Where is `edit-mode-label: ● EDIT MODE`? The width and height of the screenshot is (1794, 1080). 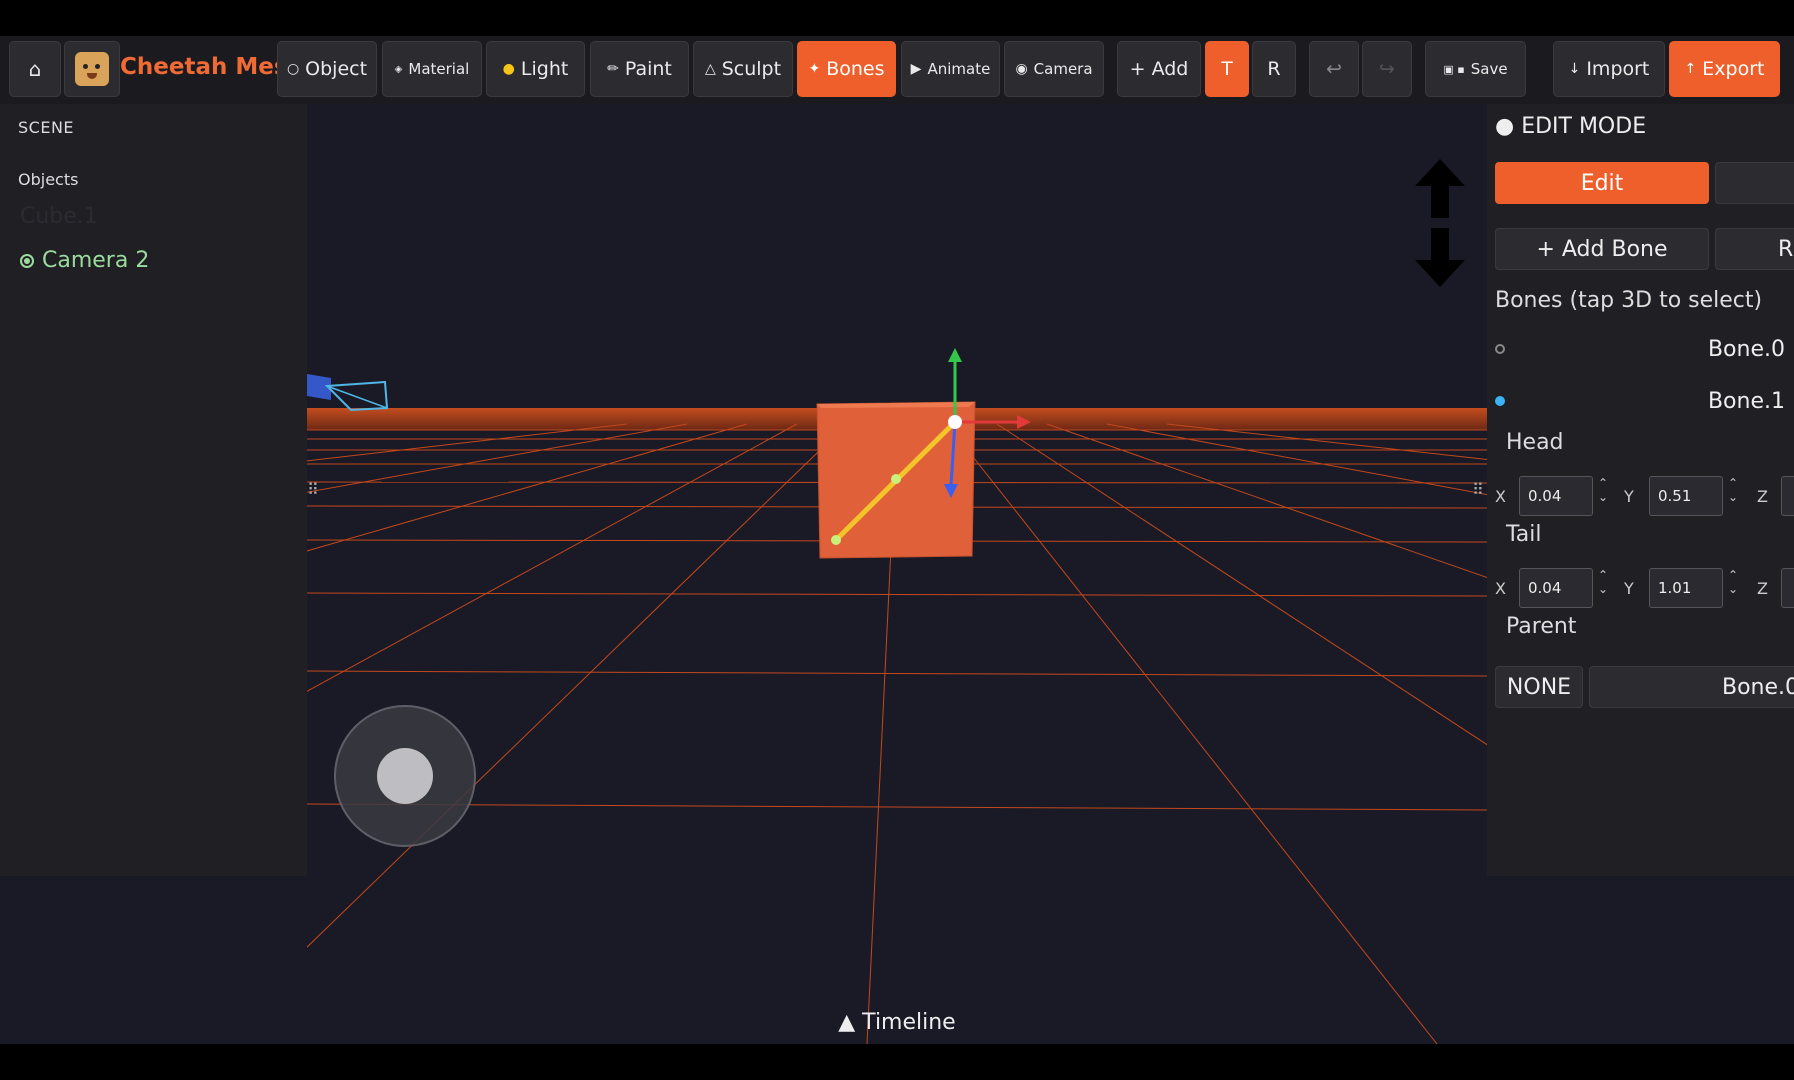 edit-mode-label: ● EDIT MODE is located at coordinates (1571, 126).